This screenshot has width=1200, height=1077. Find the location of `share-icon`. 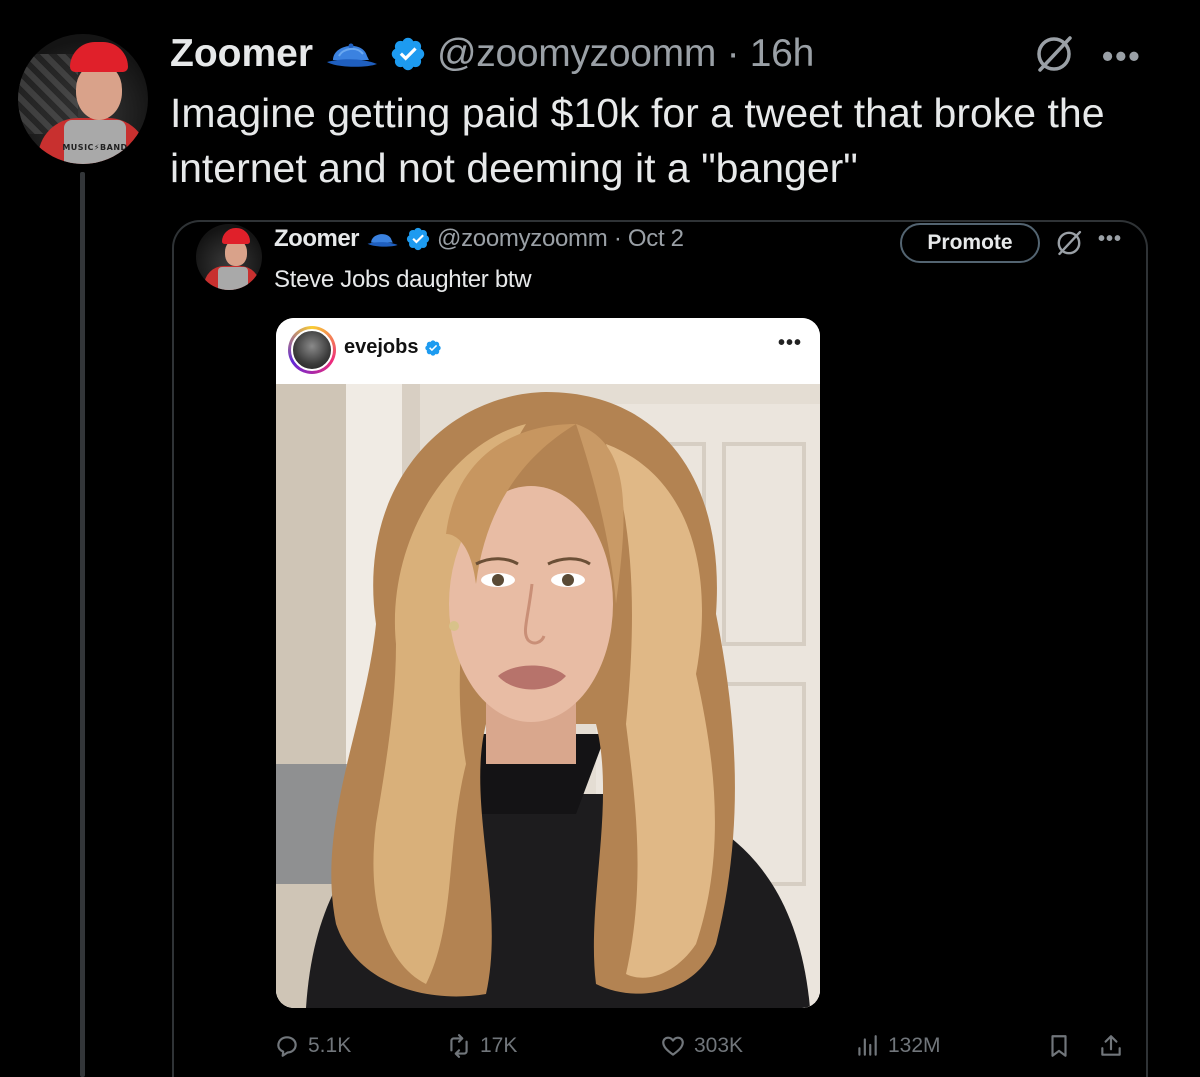

share-icon is located at coordinates (1111, 1045).